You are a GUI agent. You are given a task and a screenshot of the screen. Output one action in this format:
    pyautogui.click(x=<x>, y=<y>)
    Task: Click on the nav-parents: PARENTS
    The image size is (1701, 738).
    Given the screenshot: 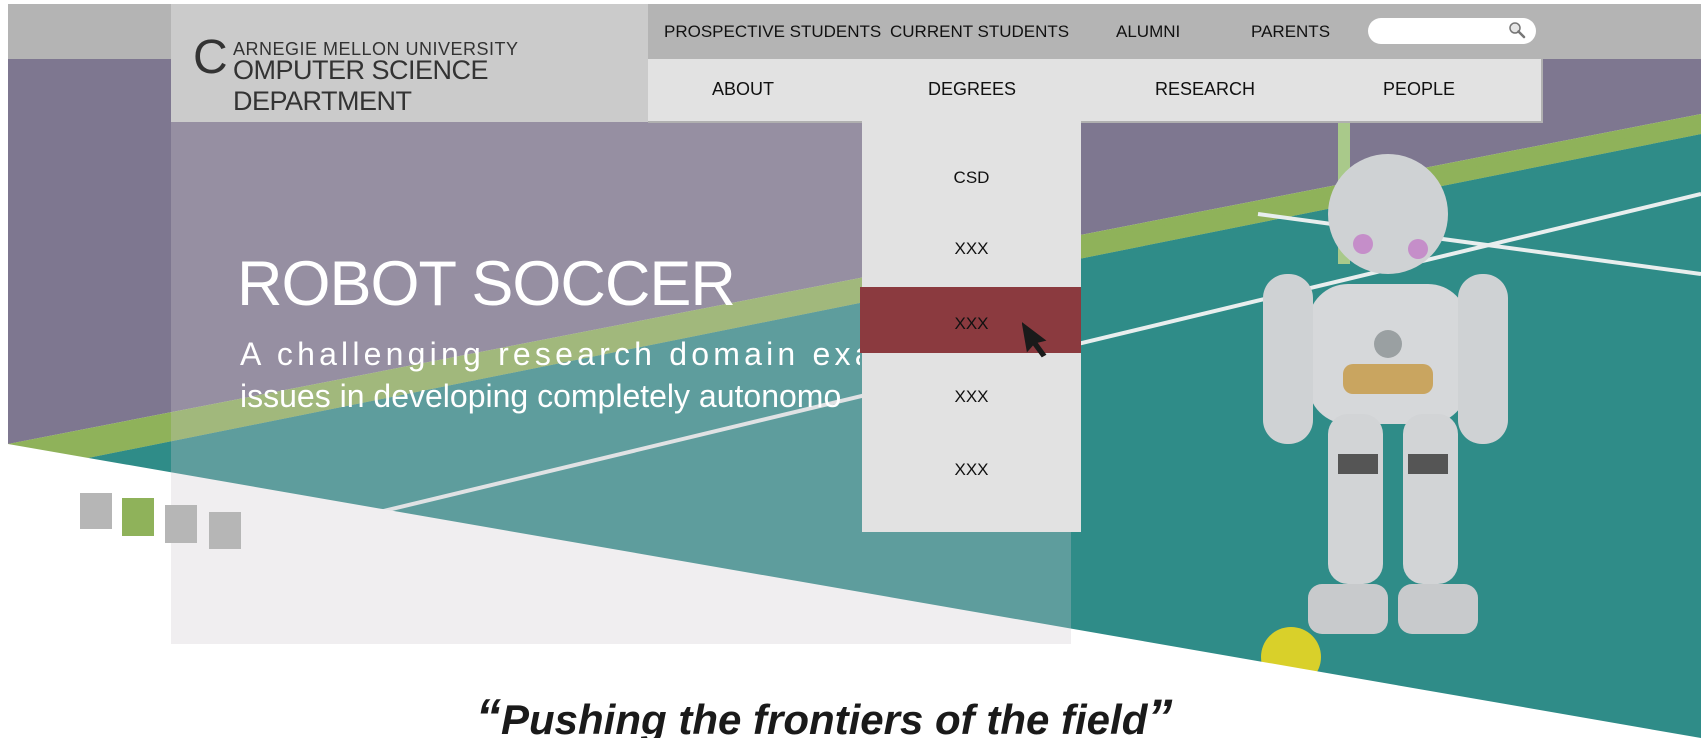 What is the action you would take?
    pyautogui.click(x=1290, y=32)
    